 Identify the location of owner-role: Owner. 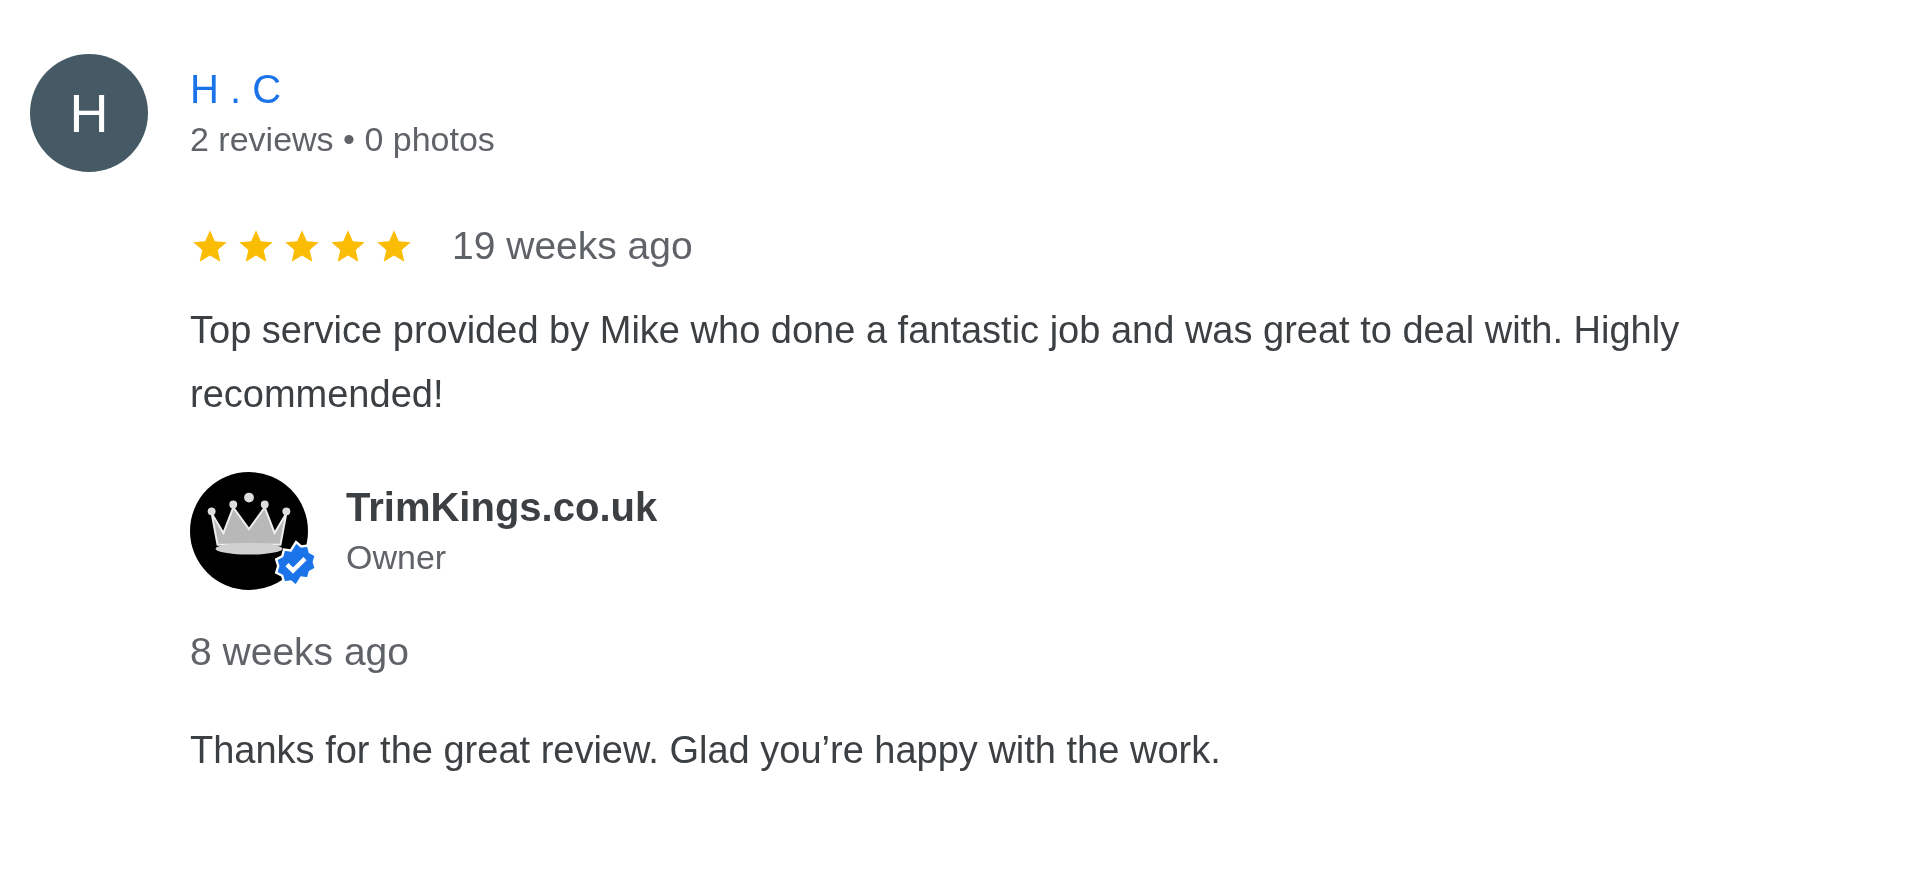
(397, 557).